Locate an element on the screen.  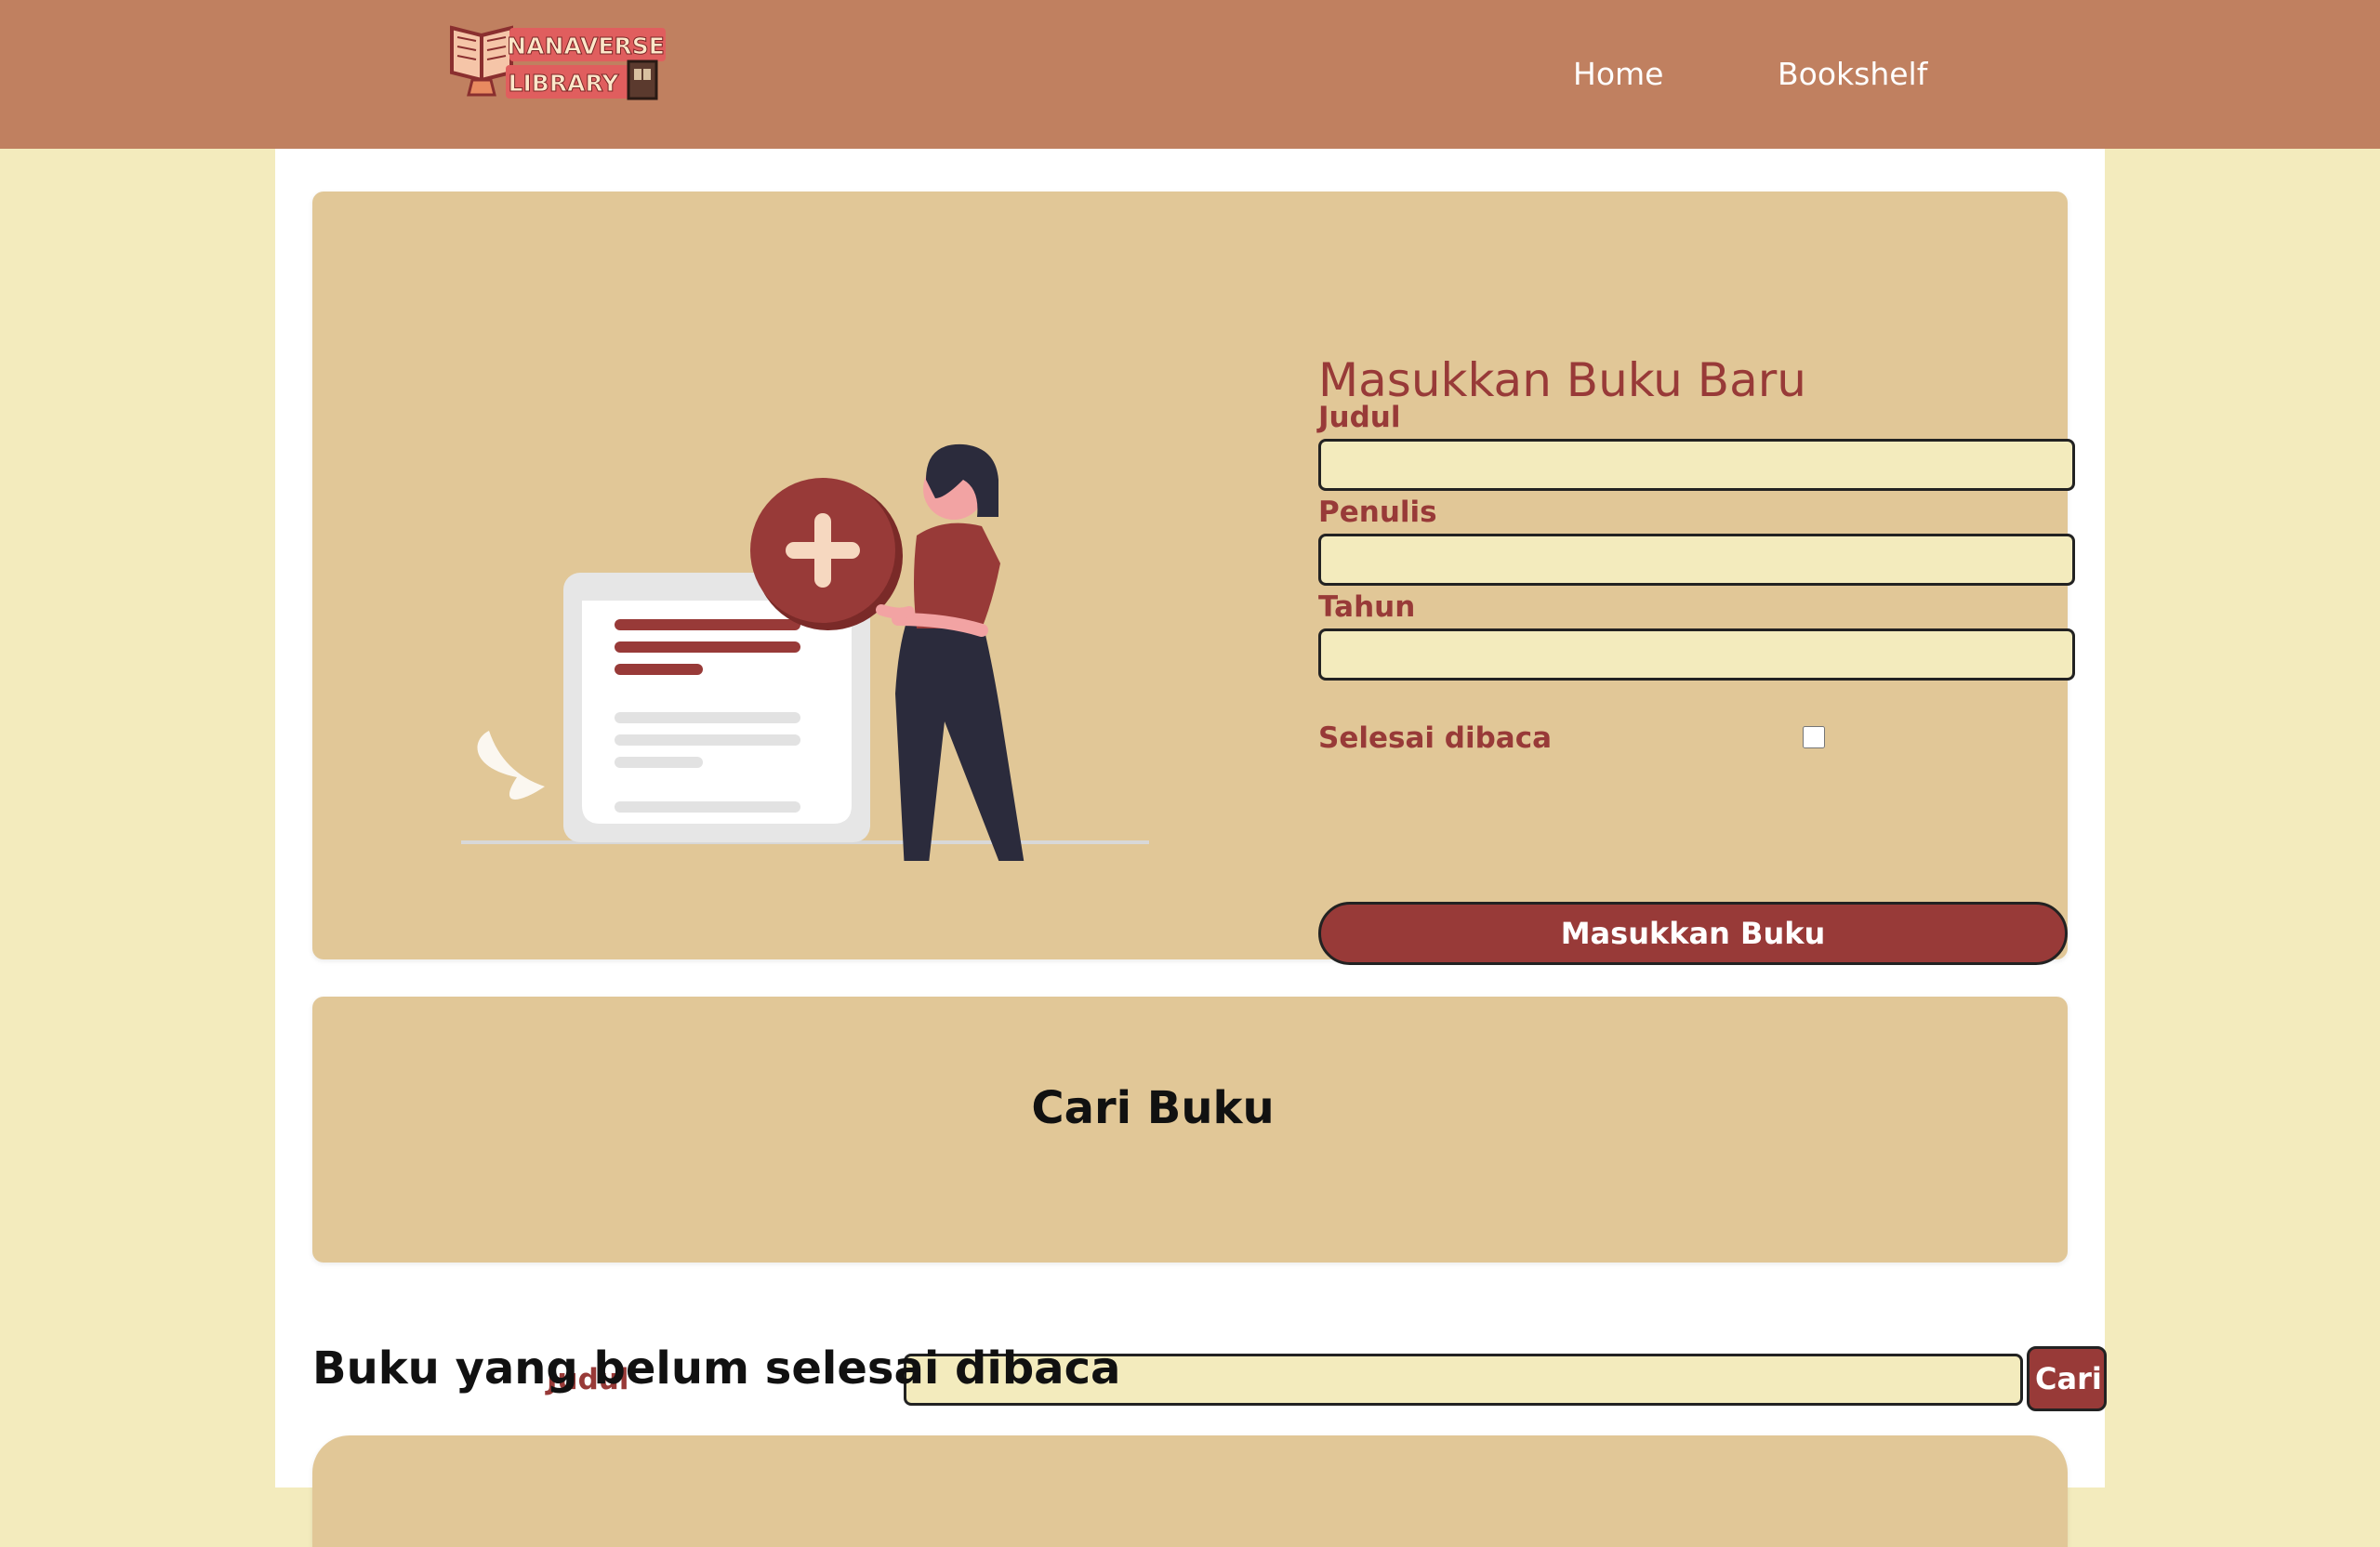
svg-text: LIBRARY is located at coordinates (564, 83).